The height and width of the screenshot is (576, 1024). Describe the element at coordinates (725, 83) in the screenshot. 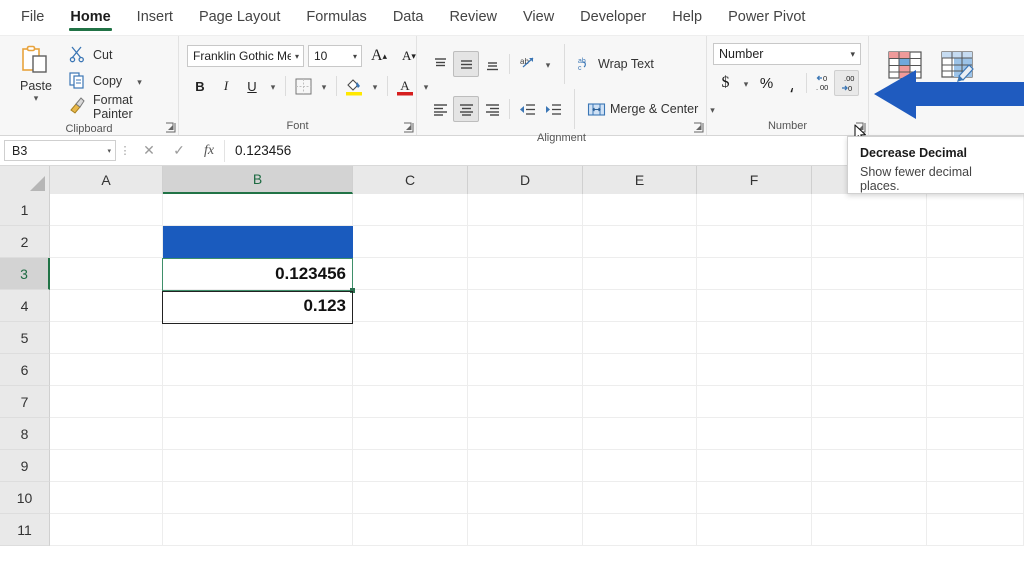

I see `currency-button: $` at that location.